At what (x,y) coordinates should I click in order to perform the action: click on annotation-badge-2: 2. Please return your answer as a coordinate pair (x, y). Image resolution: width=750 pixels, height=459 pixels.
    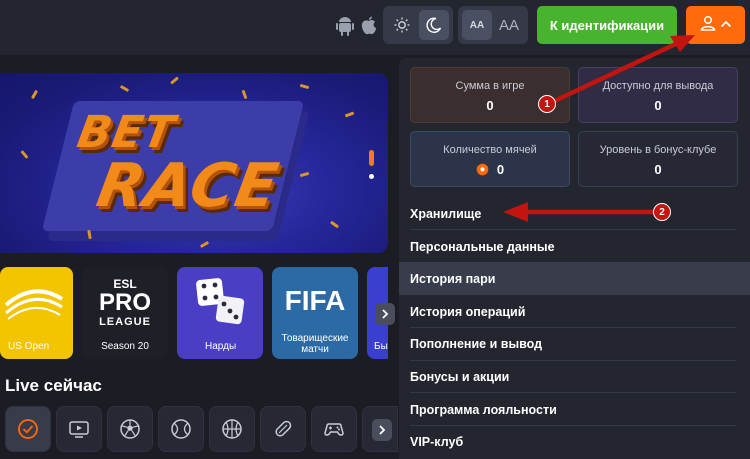
    Looking at the image, I should click on (662, 212).